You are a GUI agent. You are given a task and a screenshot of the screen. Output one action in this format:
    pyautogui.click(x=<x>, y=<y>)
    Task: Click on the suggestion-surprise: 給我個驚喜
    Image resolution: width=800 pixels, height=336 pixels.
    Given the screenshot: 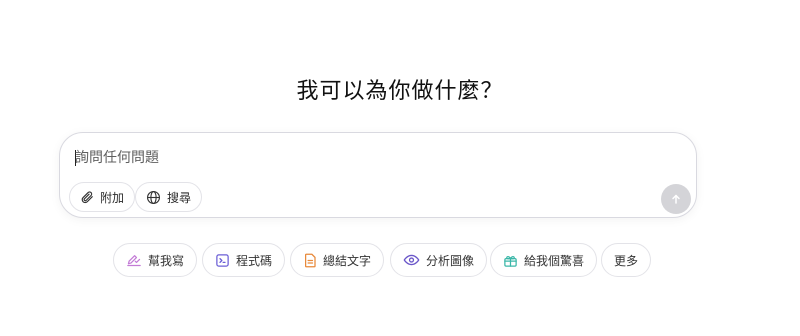 What is the action you would take?
    pyautogui.click(x=544, y=260)
    